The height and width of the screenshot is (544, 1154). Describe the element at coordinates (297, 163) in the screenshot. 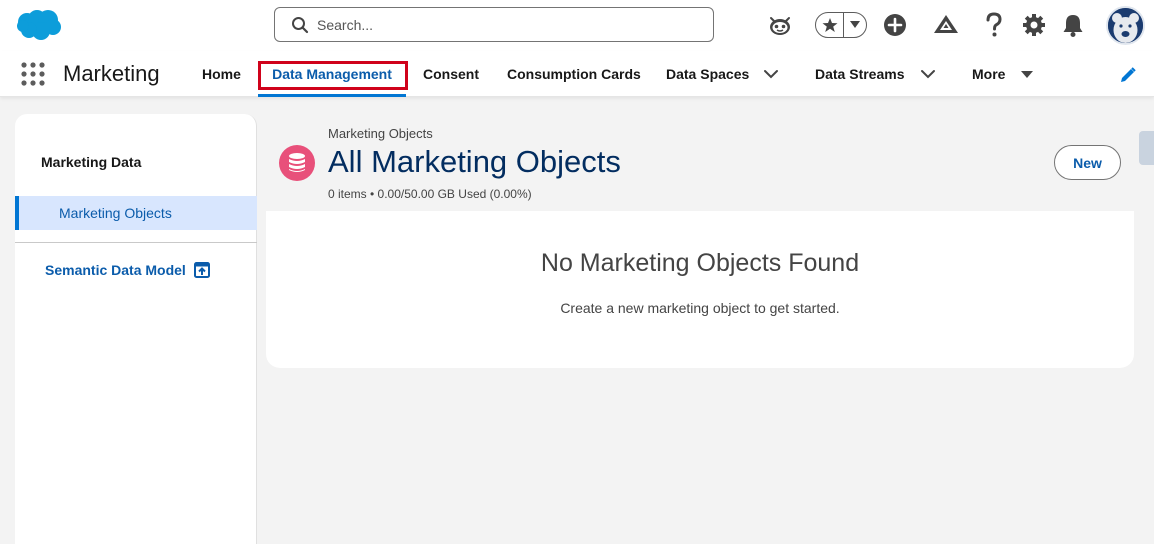

I see `marketing-object-database-icon` at that location.